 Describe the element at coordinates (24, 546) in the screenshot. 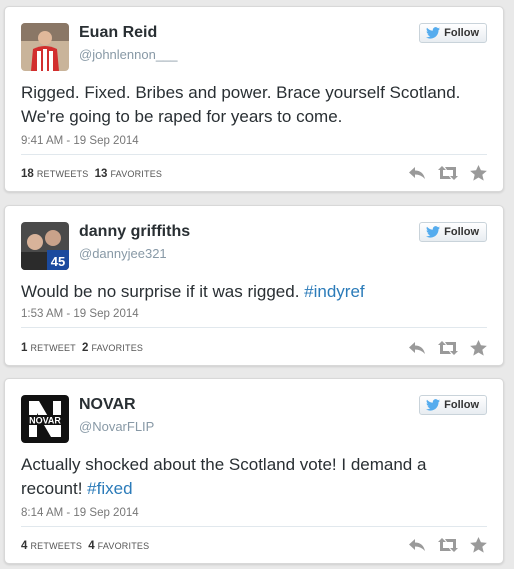

I see `retweets-count: 4` at that location.